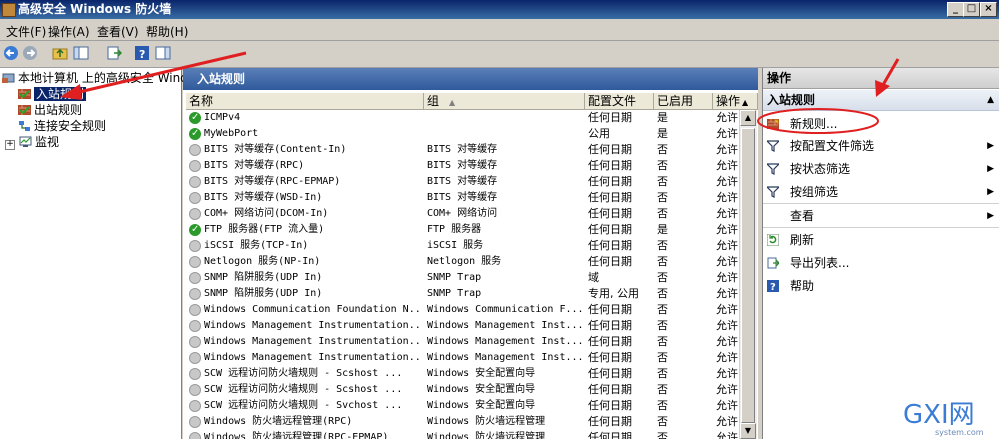 Image resolution: width=999 pixels, height=439 pixels. I want to click on connection-security-icon, so click(24, 126).